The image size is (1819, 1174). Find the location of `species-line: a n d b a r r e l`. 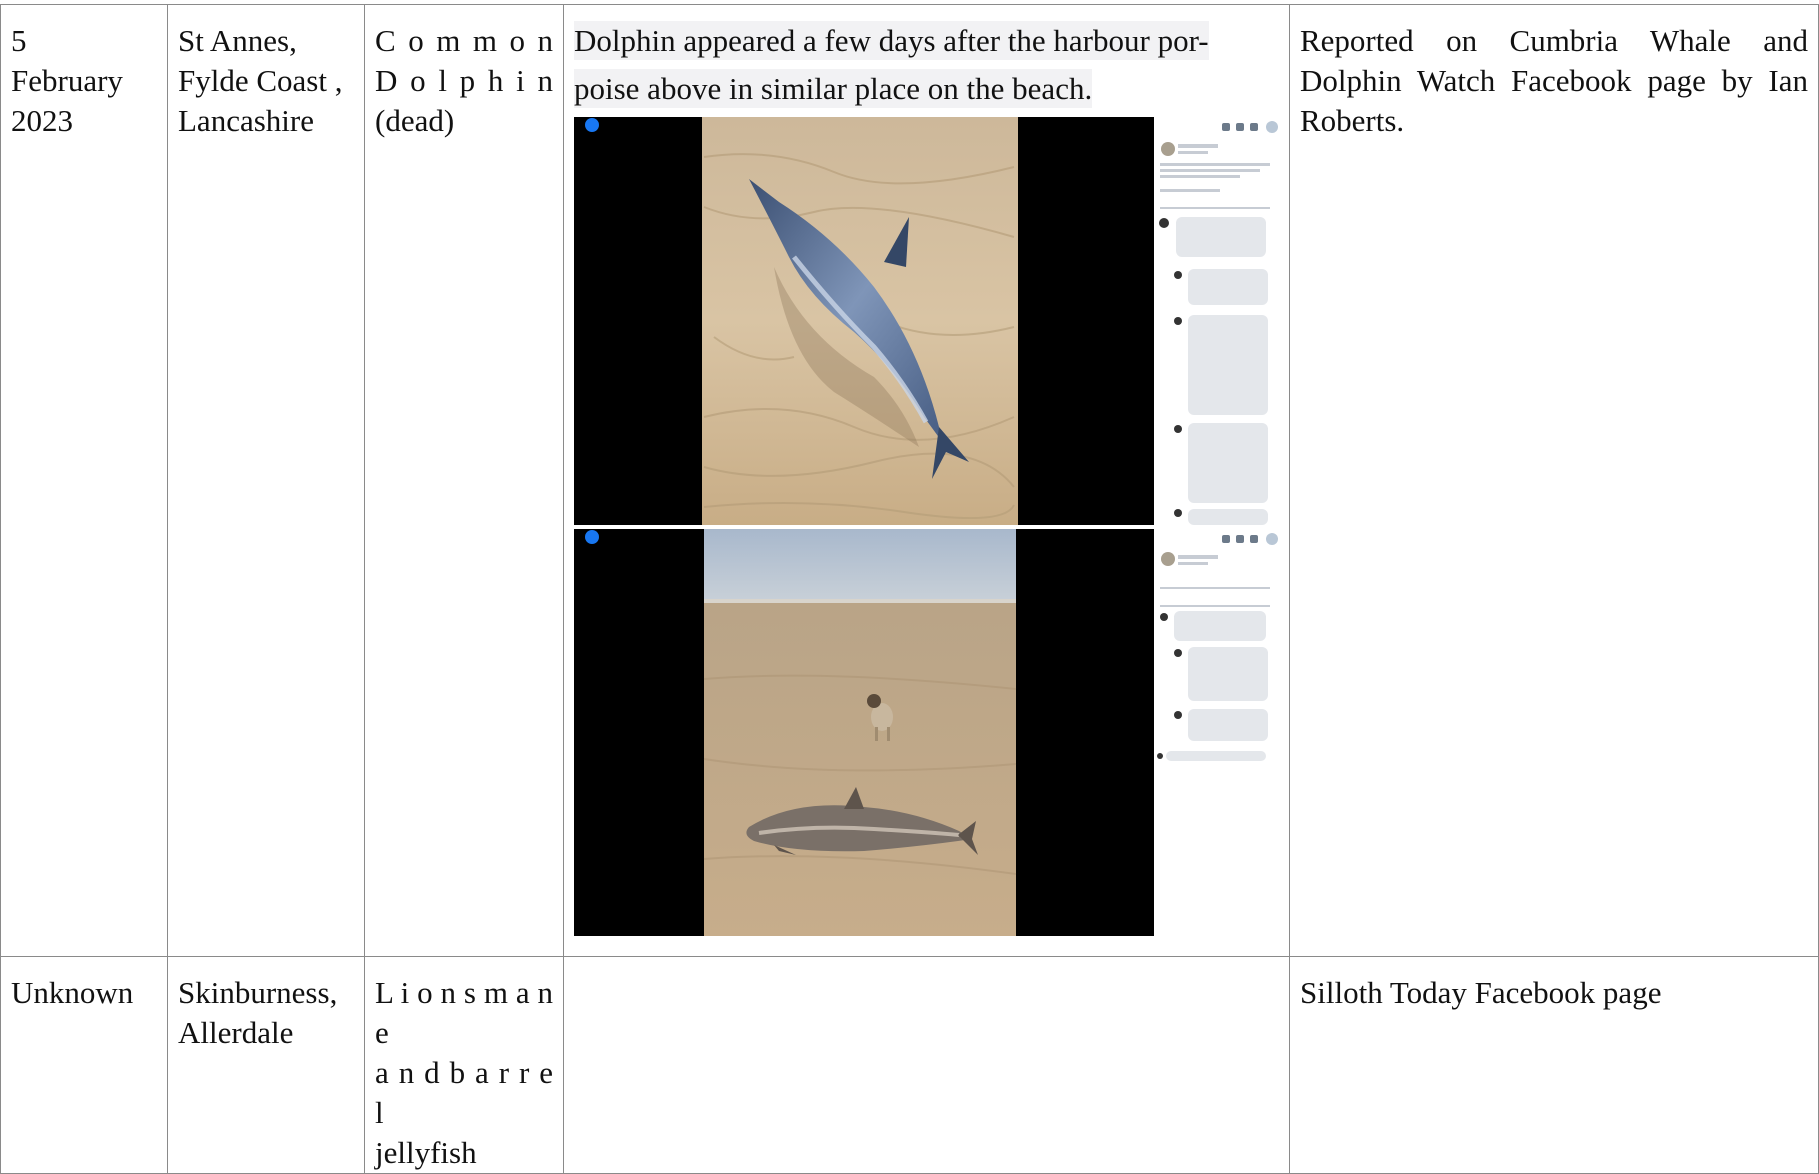

species-line: a n d b a r r e l is located at coordinates (464, 1092).